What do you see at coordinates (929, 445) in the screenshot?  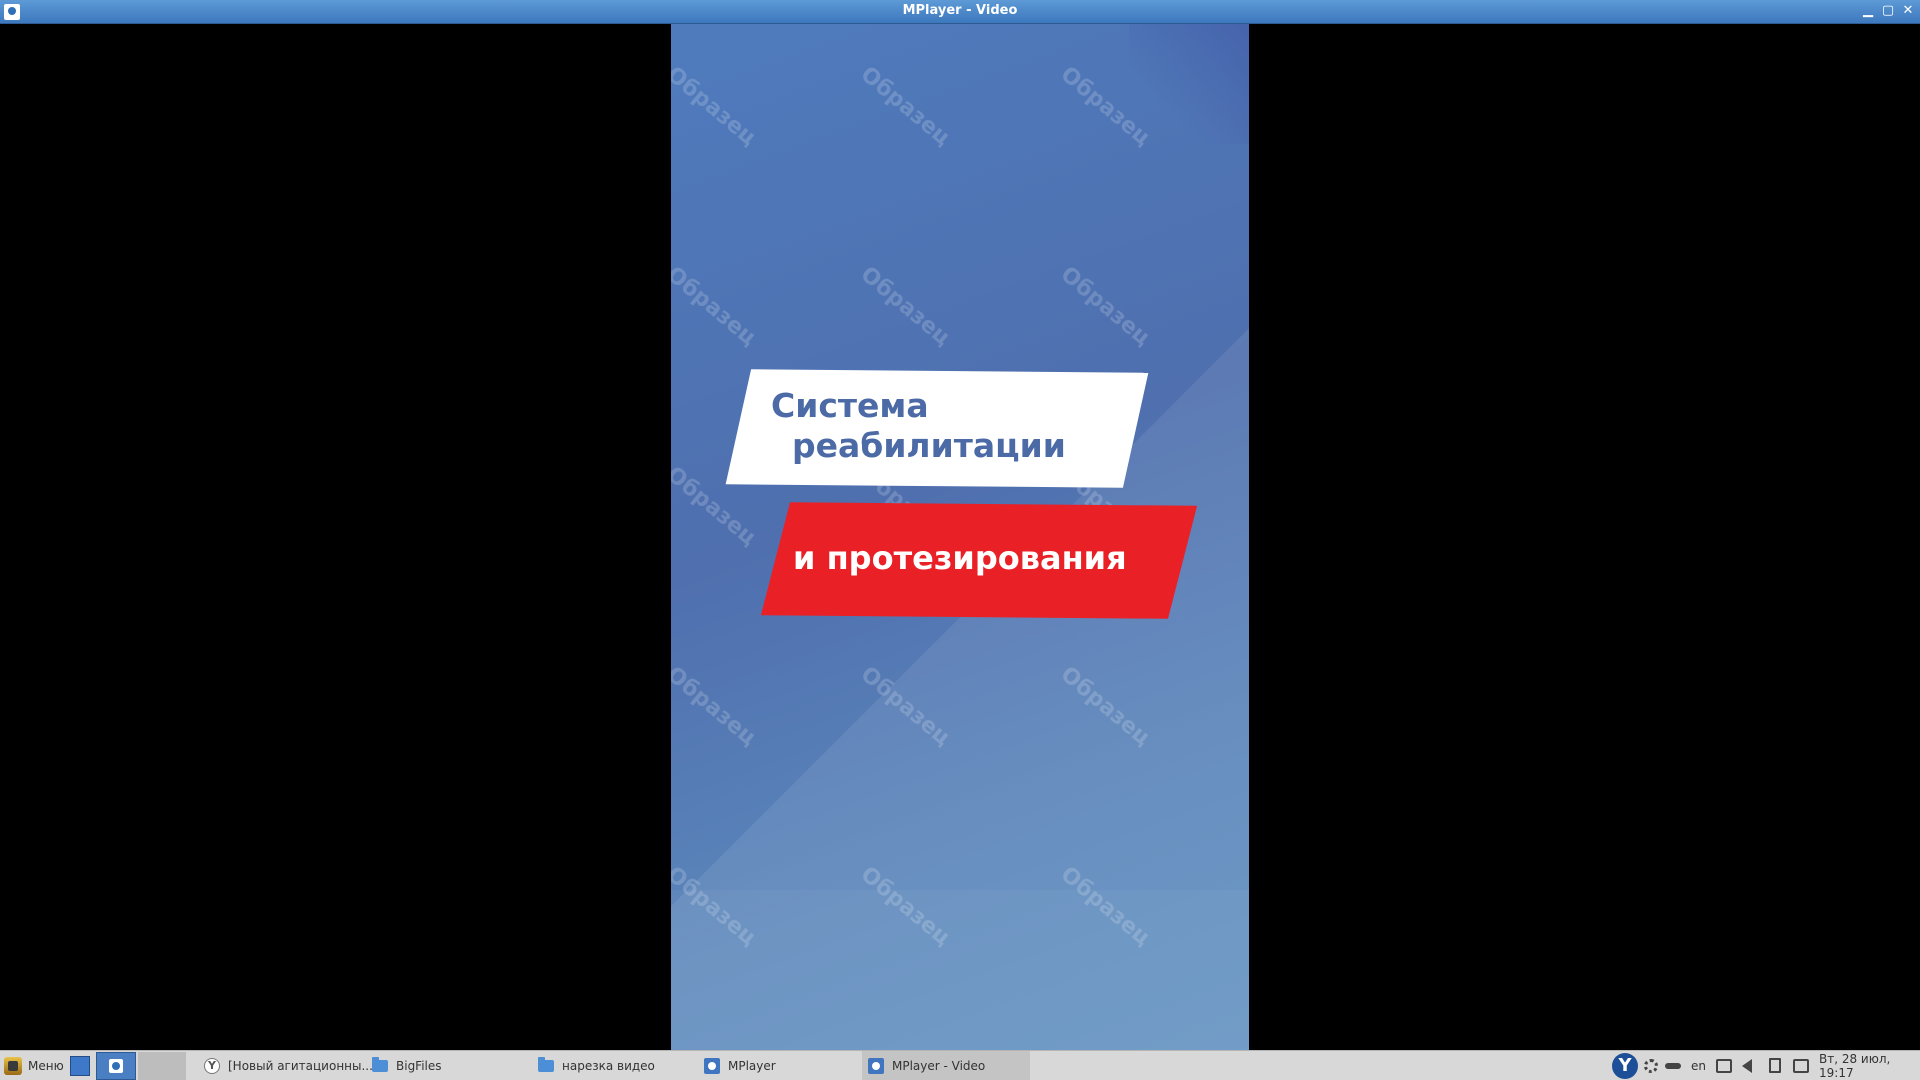 I see `title-line-2: реабилитации` at bounding box center [929, 445].